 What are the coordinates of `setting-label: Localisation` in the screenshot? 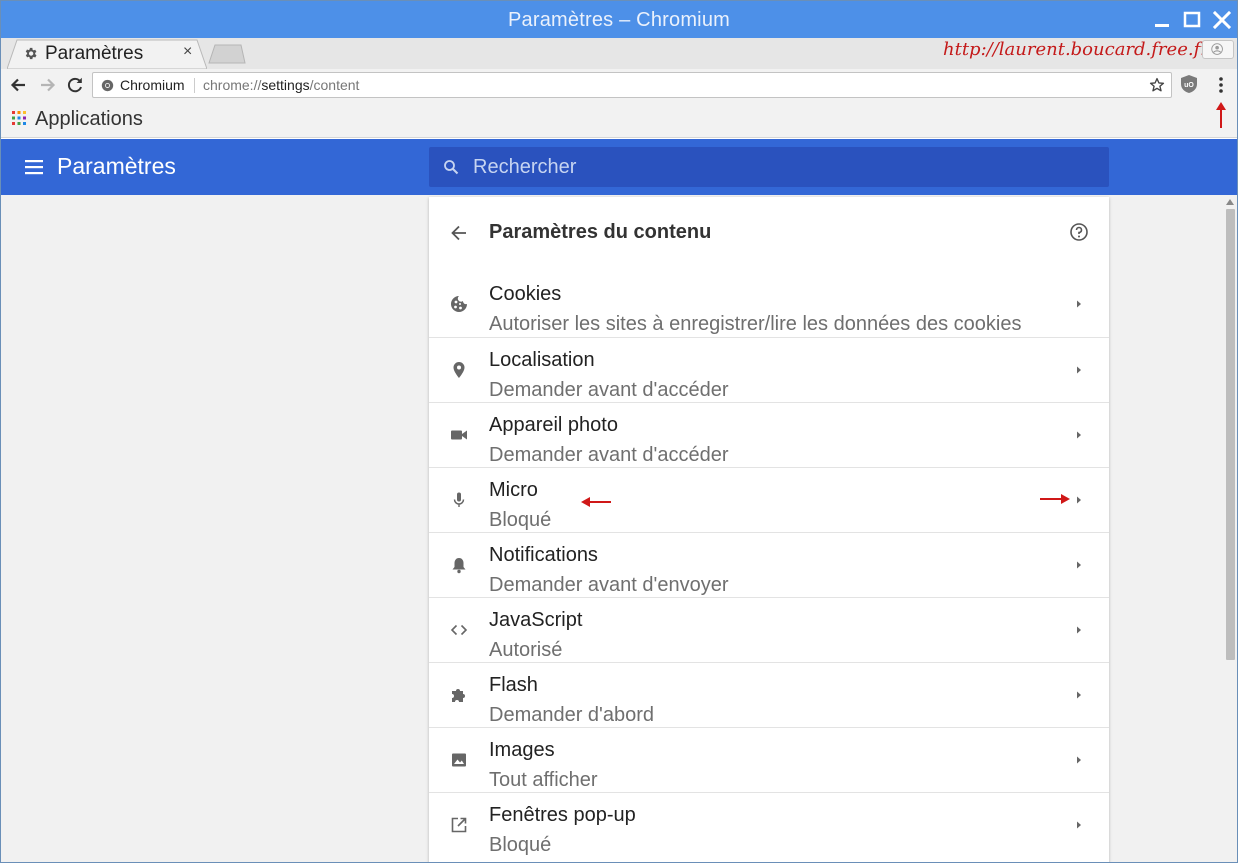 It's located at (542, 360).